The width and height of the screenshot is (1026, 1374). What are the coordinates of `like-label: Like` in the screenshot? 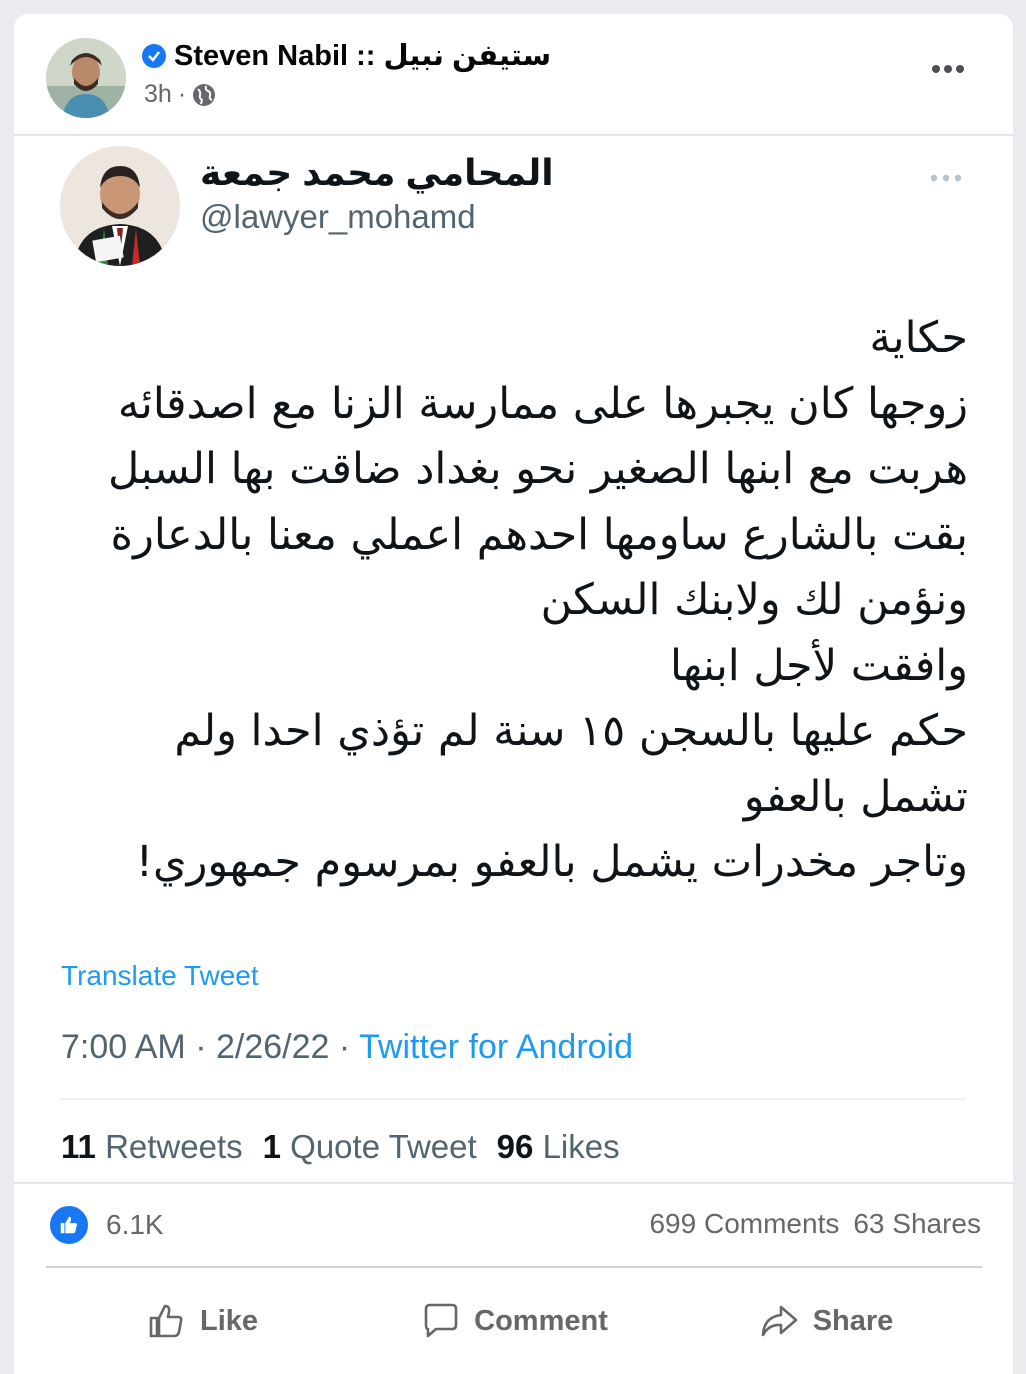 It's located at (229, 1320).